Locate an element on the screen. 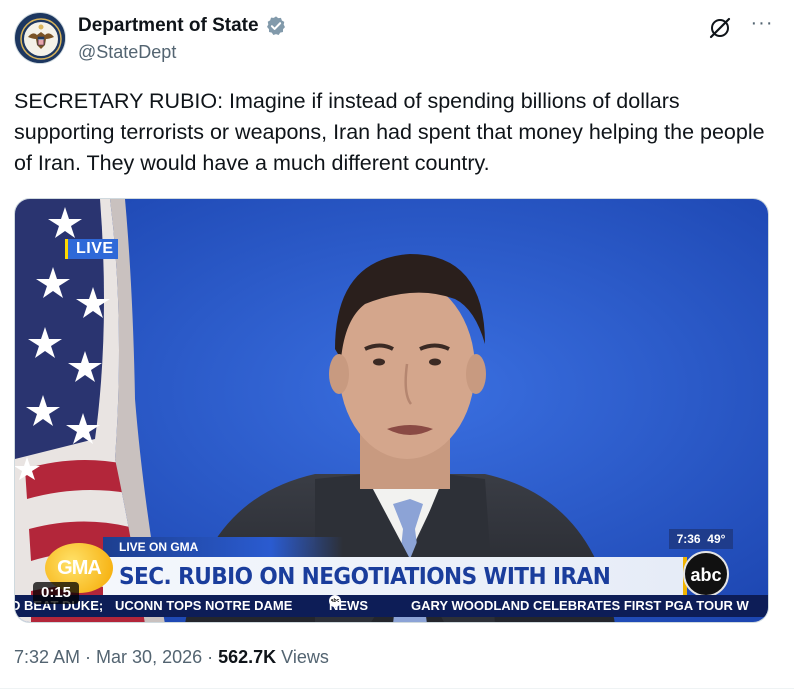 This screenshot has width=794, height=696. account-handle: @StateDept is located at coordinates (127, 52).